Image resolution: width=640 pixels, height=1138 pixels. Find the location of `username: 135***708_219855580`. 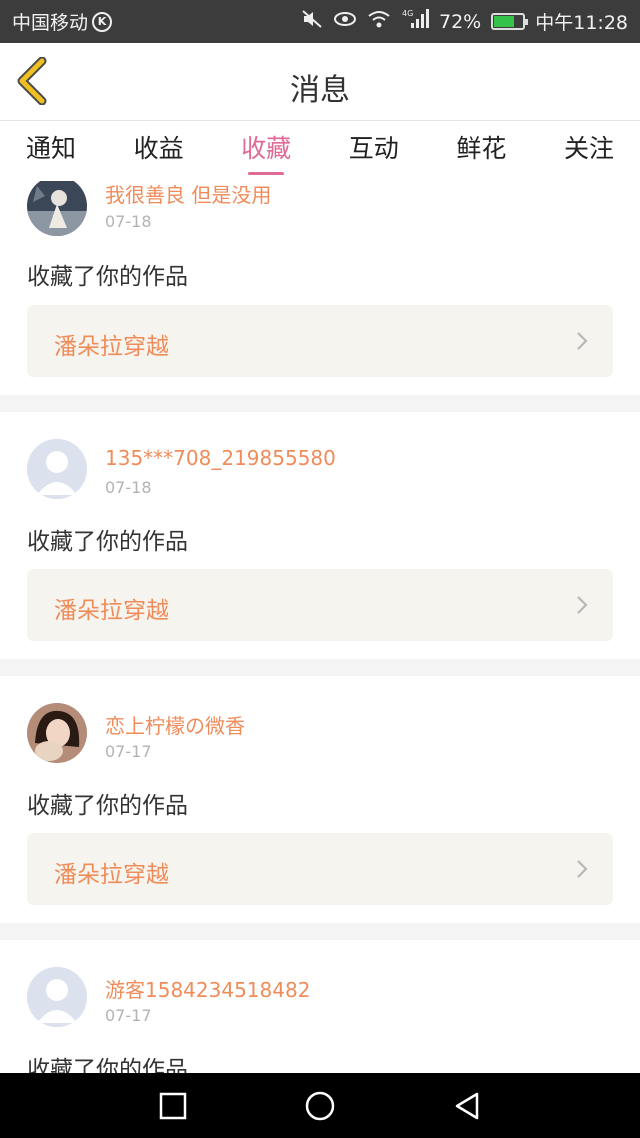

username: 135***708_219855580 is located at coordinates (220, 458).